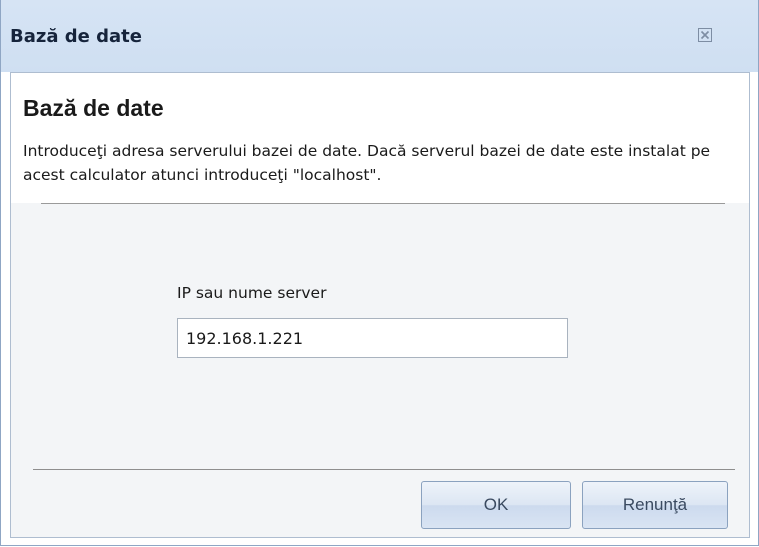 The image size is (759, 547). What do you see at coordinates (372, 338) in the screenshot?
I see `server-input` at bounding box center [372, 338].